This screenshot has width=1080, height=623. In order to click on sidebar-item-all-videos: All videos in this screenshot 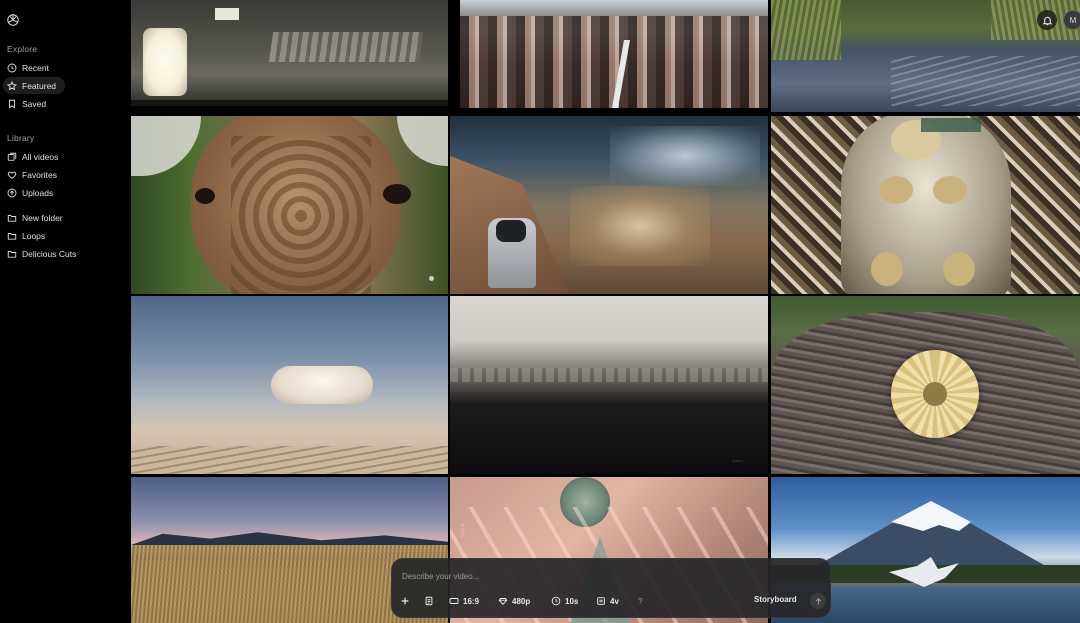, I will do `click(53, 156)`.